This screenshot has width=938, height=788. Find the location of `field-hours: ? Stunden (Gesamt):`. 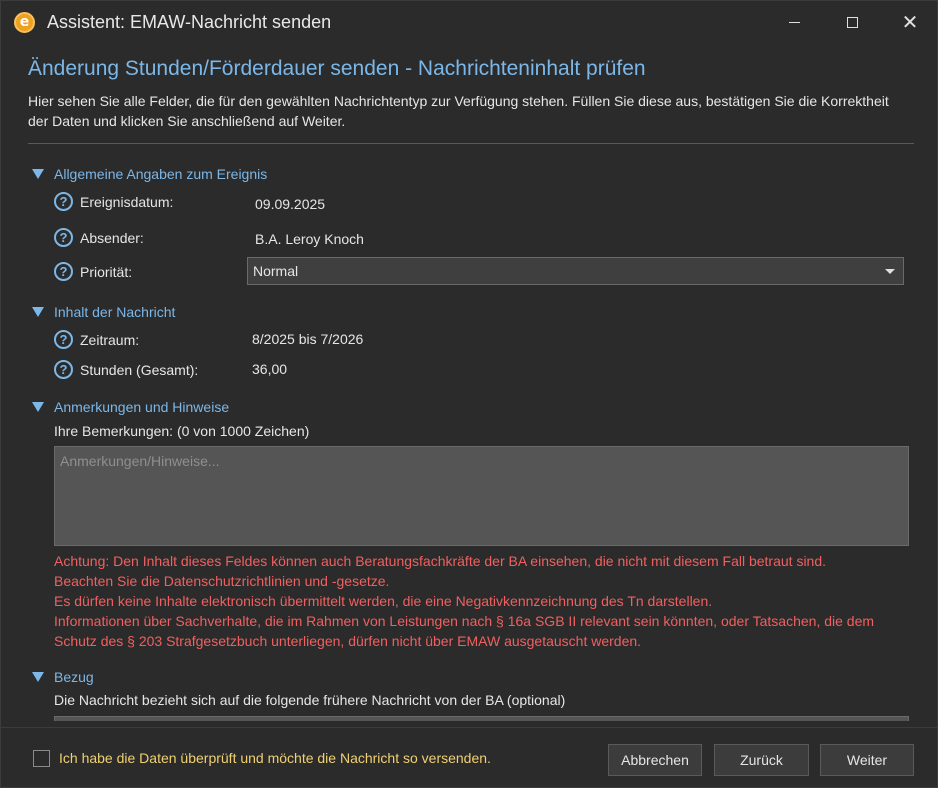

field-hours: ? Stunden (Gesamt): is located at coordinates (126, 369).